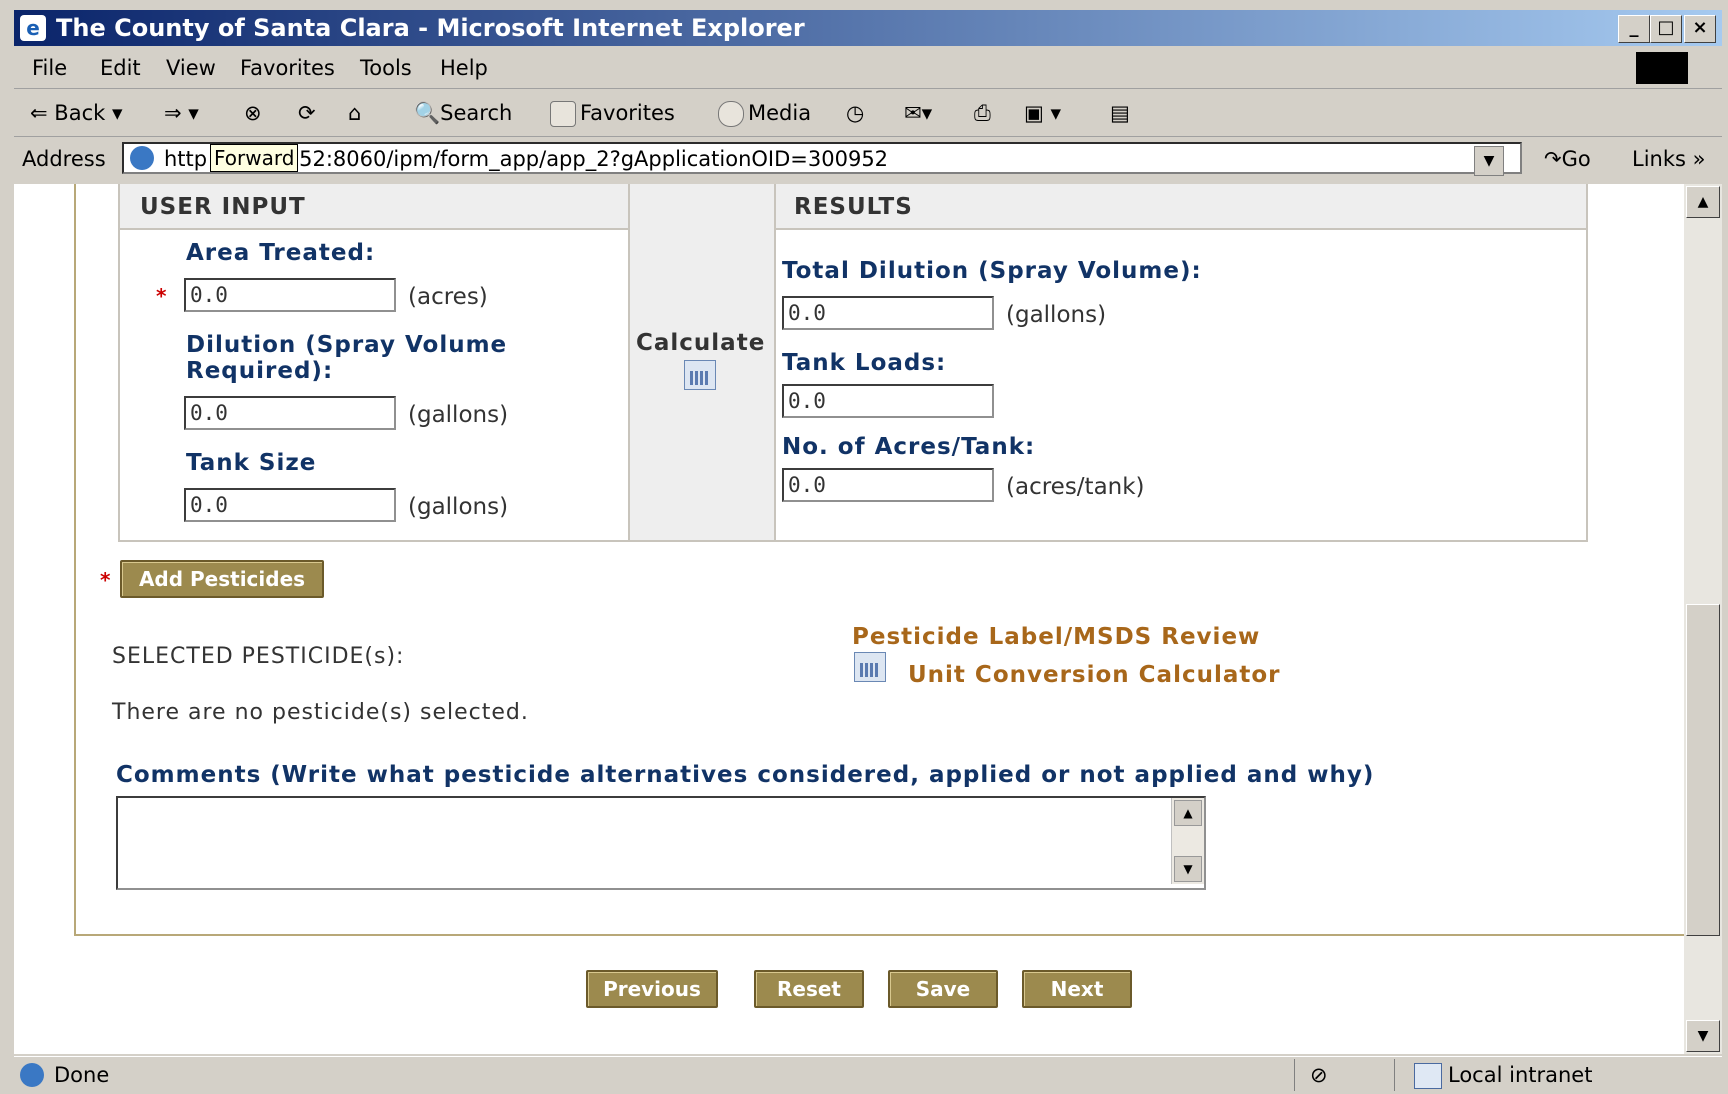 The width and height of the screenshot is (1728, 1094). Describe the element at coordinates (251, 463) in the screenshot. I see `tank-size-label: Tank Size` at that location.